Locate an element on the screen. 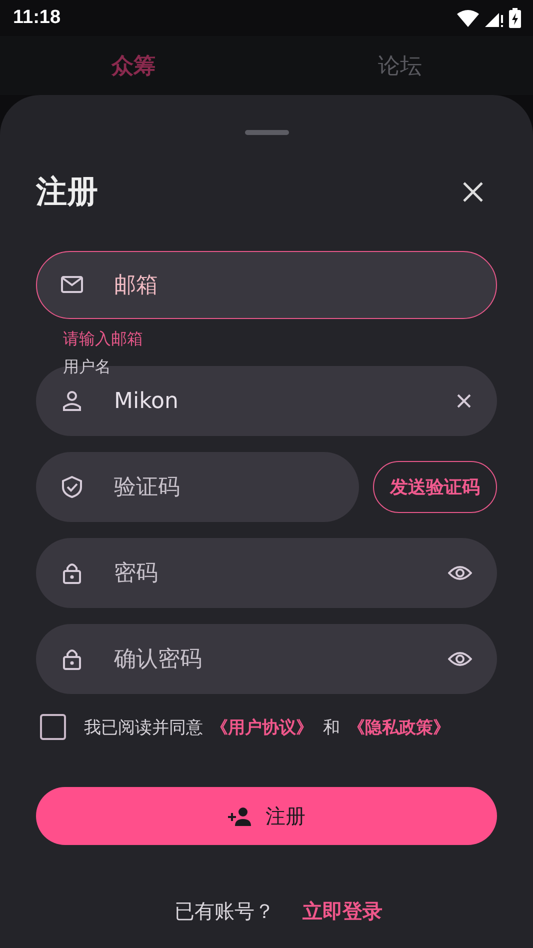 The height and width of the screenshot is (948, 533). login-link: 立即登录 is located at coordinates (342, 911).